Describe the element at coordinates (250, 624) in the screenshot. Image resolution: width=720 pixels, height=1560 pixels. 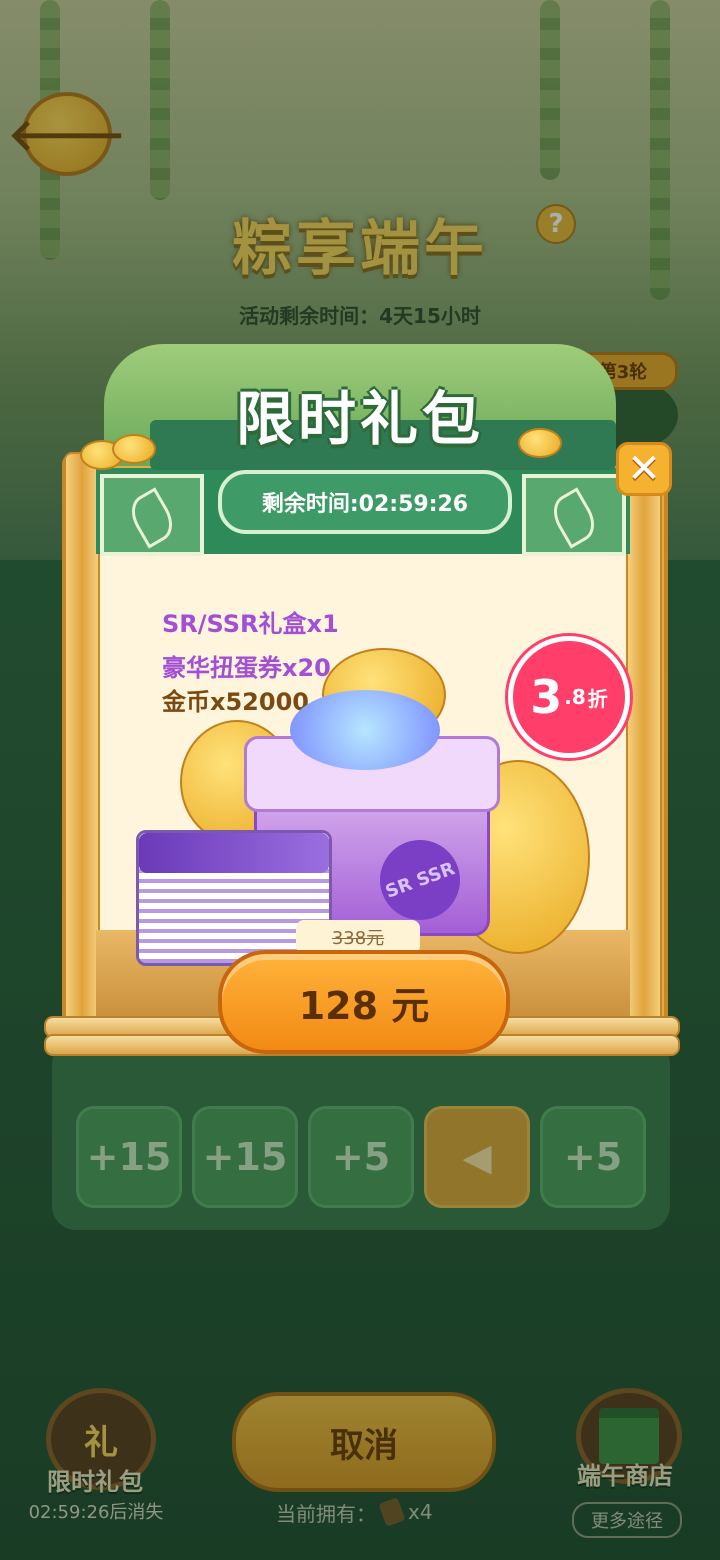
I see `reward-item: SR/SSR礼盒x1` at that location.